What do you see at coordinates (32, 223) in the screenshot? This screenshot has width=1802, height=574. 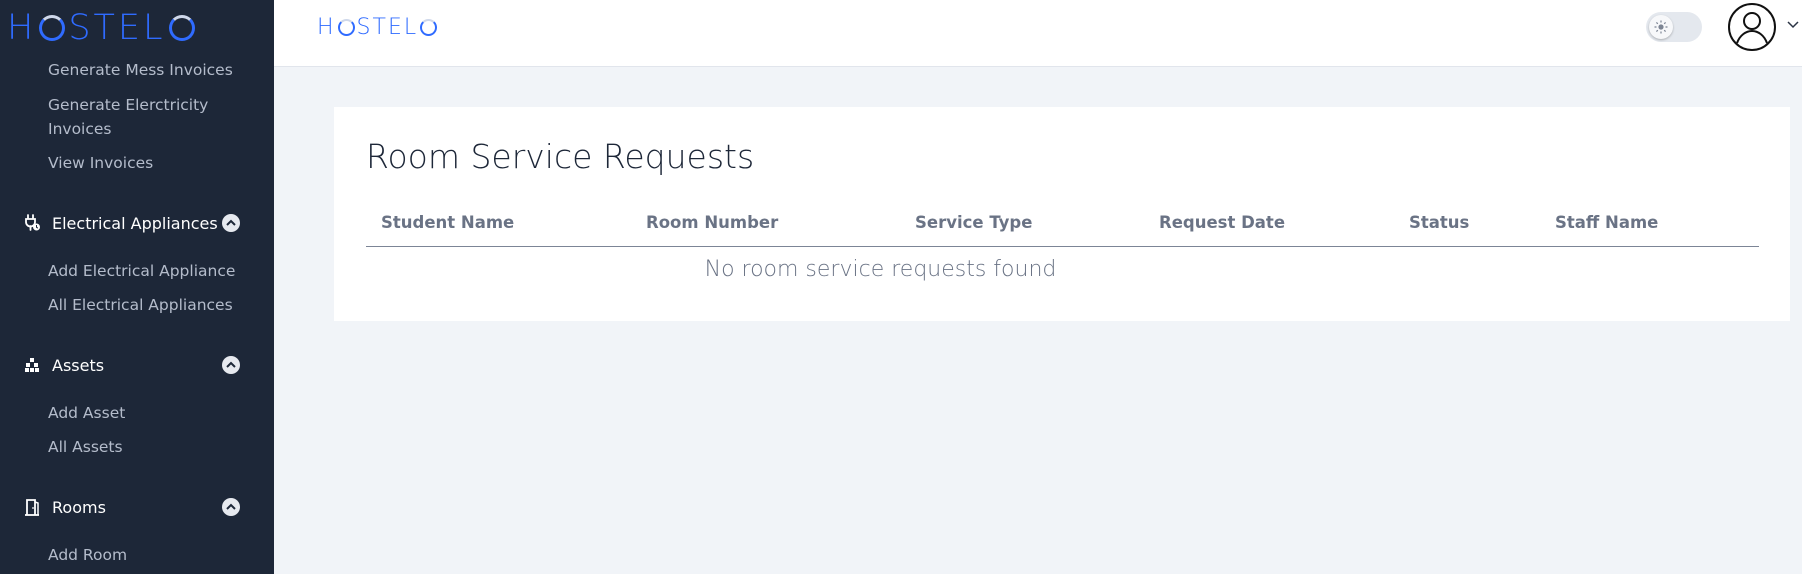 I see `plug-icon` at bounding box center [32, 223].